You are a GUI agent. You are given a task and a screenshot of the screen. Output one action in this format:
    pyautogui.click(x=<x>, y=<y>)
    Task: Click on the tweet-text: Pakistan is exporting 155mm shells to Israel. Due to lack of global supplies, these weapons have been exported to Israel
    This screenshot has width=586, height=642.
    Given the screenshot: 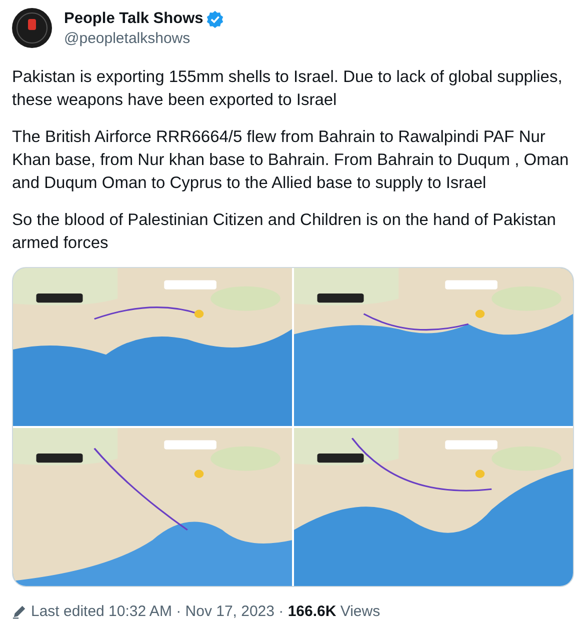 What is the action you would take?
    pyautogui.click(x=288, y=89)
    